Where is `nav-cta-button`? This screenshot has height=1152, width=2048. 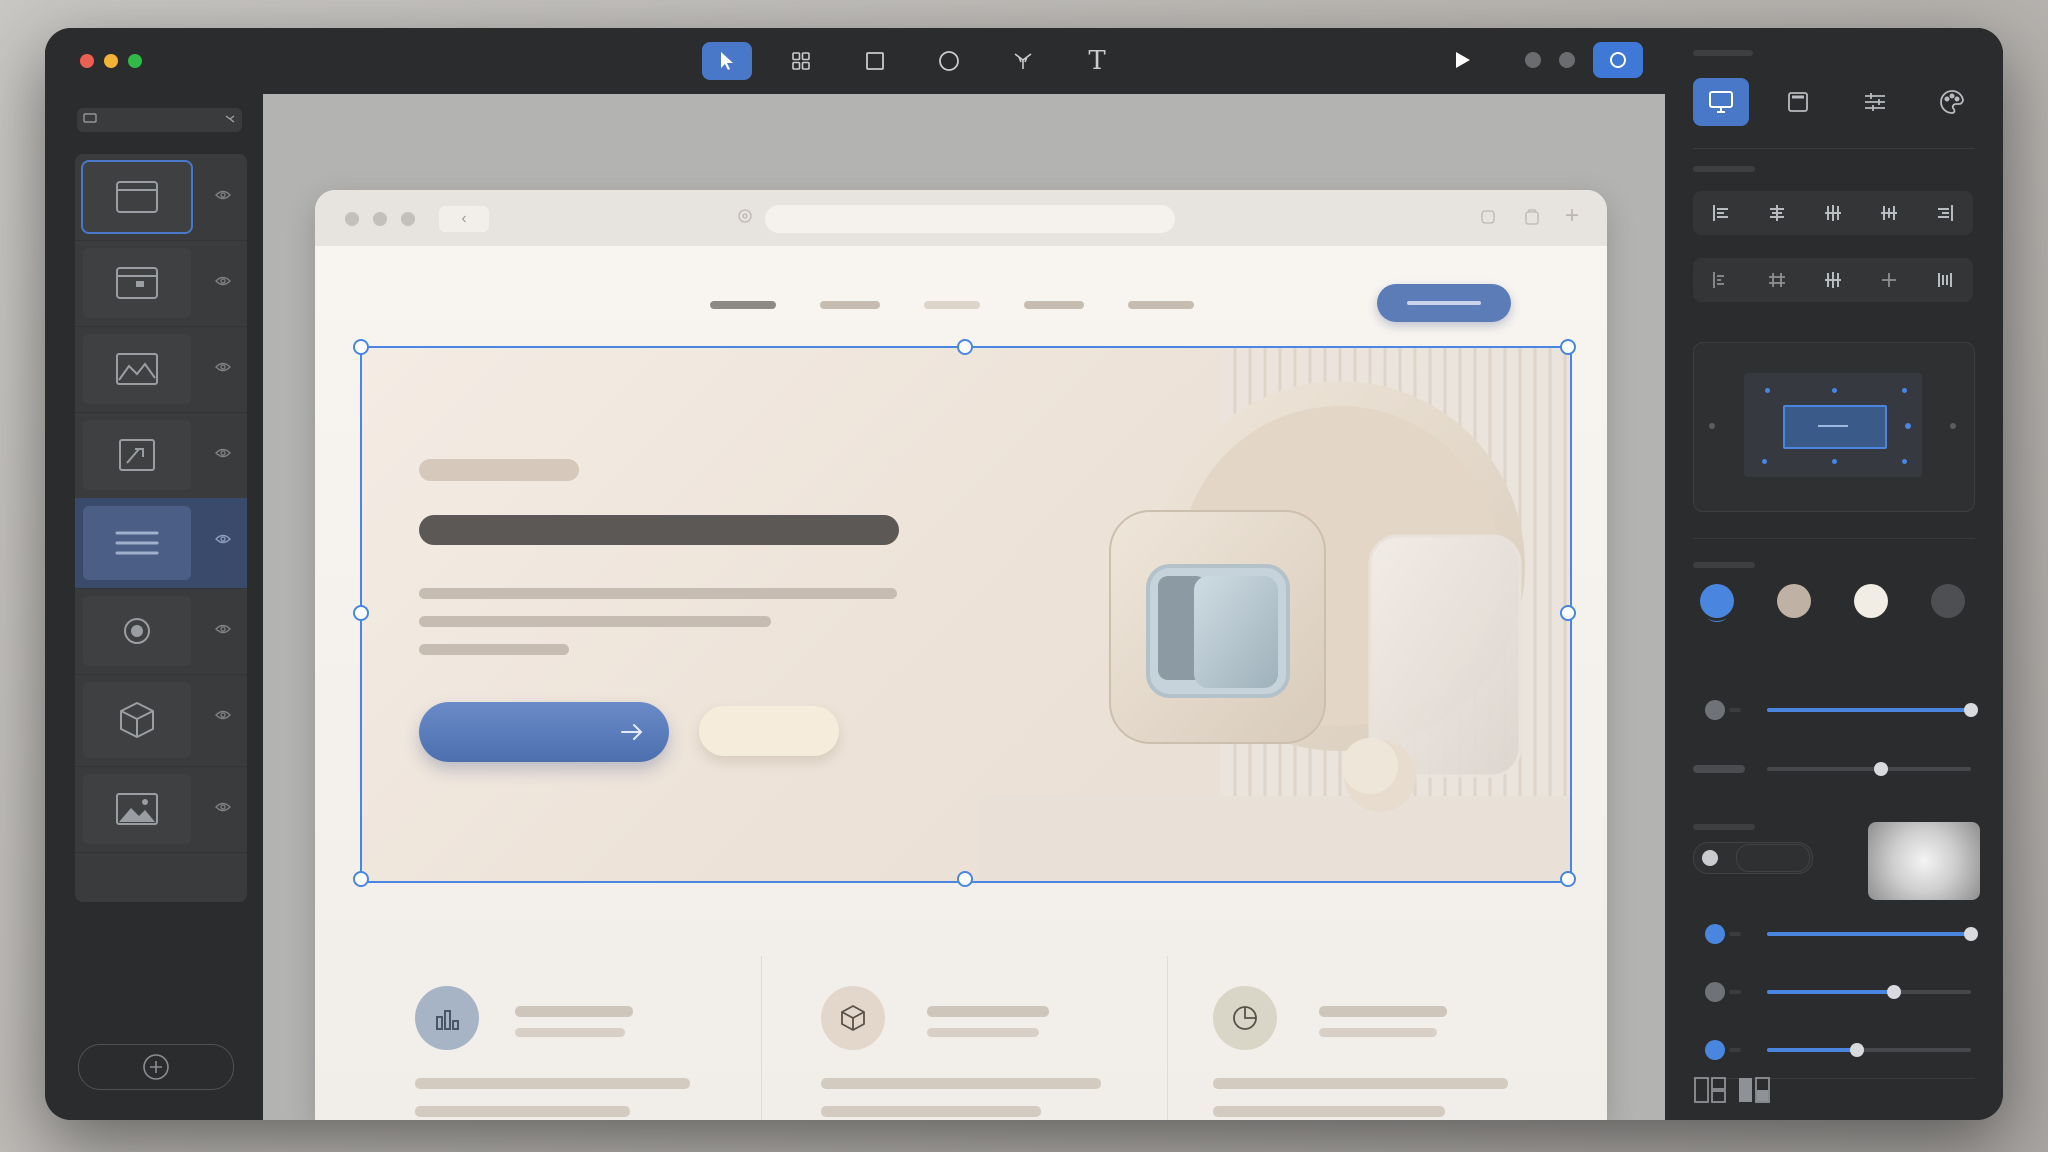 nav-cta-button is located at coordinates (1444, 303).